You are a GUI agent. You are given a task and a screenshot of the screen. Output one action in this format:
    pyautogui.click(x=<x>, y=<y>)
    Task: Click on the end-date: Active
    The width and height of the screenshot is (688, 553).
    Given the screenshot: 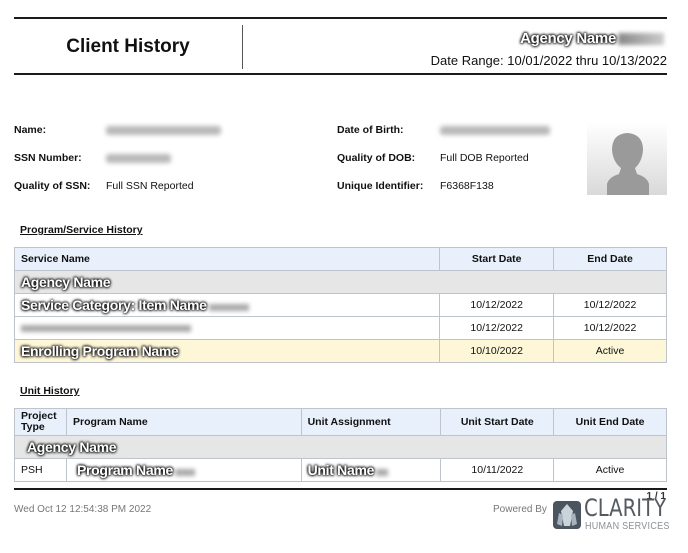 What is the action you would take?
    pyautogui.click(x=610, y=351)
    